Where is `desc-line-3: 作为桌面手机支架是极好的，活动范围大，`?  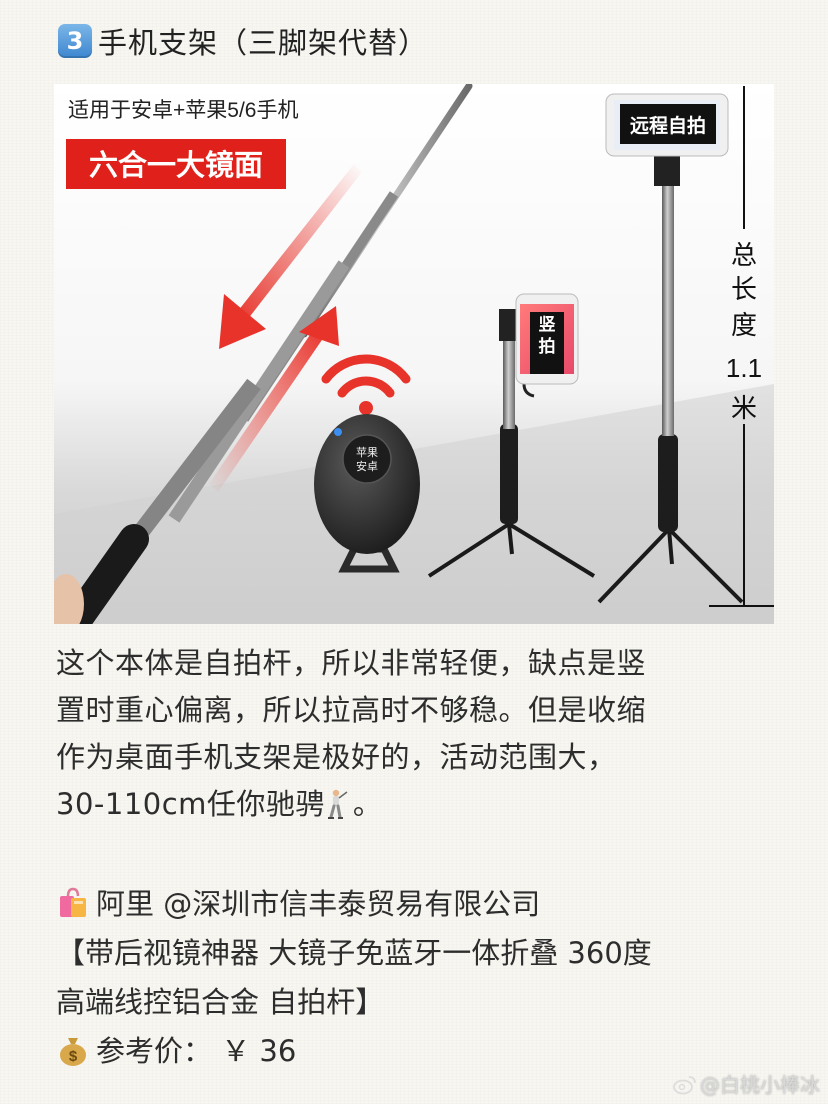
desc-line-3: 作为桌面手机支架是极好的，活动范围大， is located at coordinates (336, 757).